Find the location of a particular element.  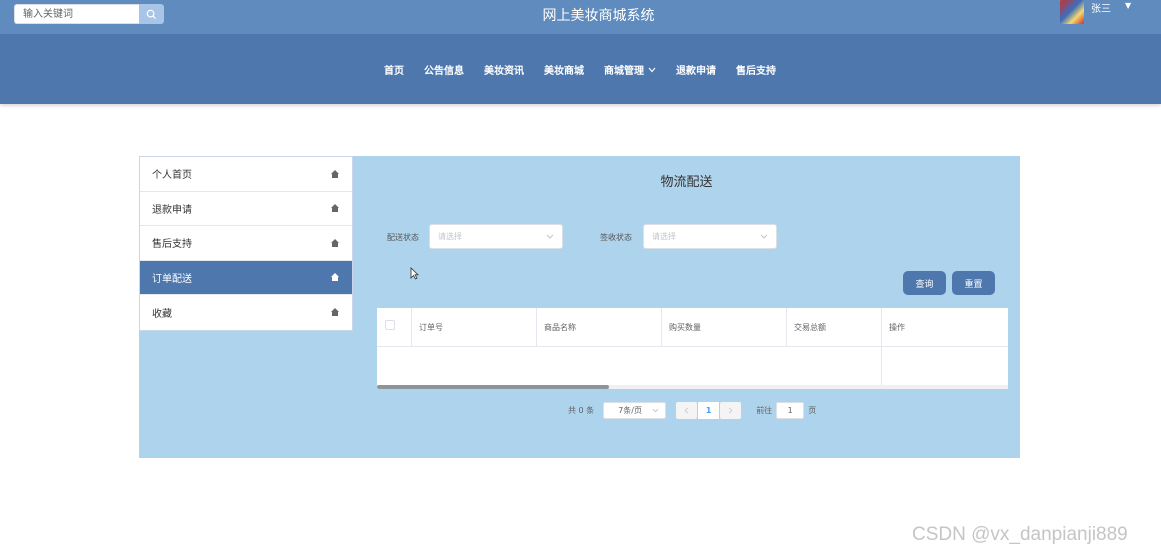

table-header: 订单号 商品名称 购买数量 交易总额 操作 is located at coordinates (692, 327).